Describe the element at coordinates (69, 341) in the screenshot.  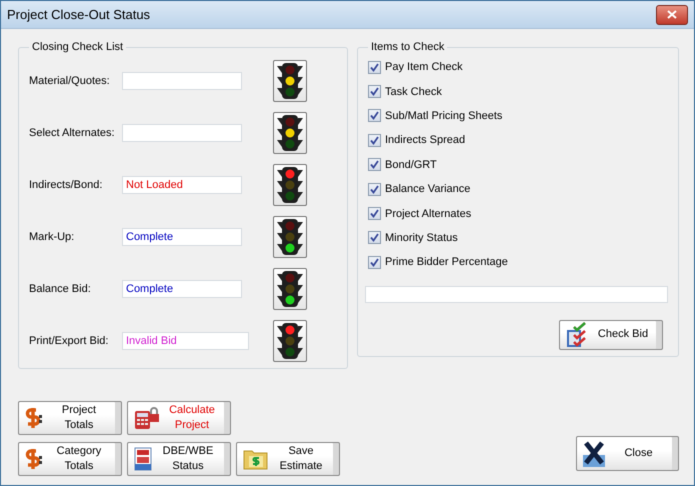
I see `field-label: Print/Export Bid:` at that location.